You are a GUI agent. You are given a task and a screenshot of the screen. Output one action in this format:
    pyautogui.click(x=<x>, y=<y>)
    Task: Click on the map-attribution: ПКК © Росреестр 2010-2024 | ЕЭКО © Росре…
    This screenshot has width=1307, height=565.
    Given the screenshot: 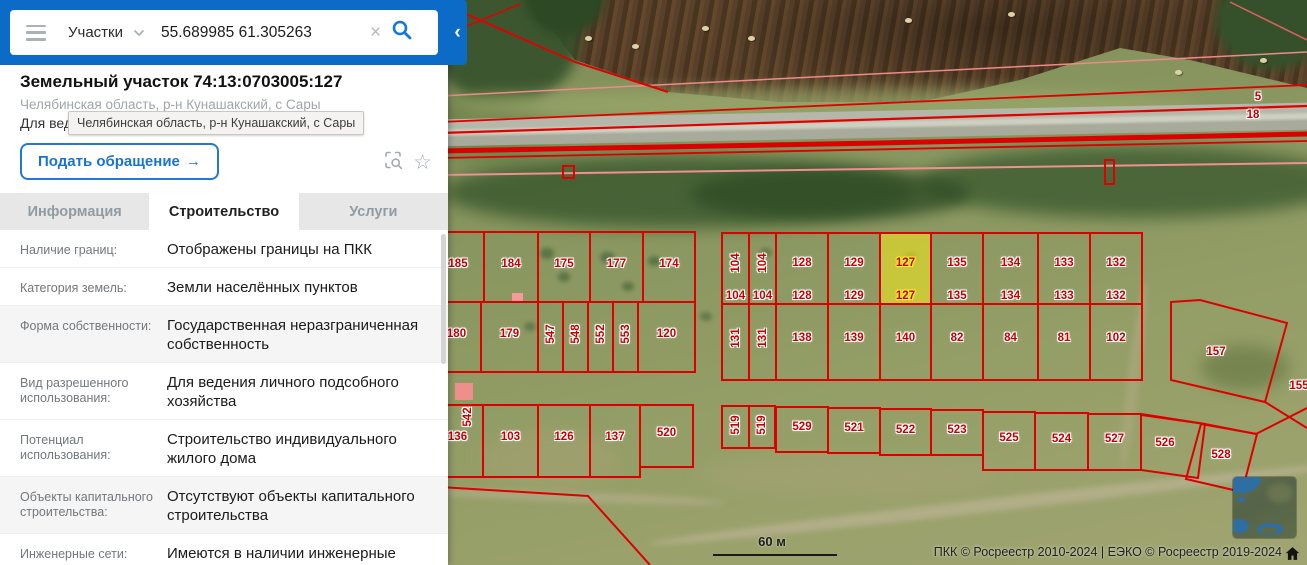 What is the action you would take?
    pyautogui.click(x=1107, y=552)
    